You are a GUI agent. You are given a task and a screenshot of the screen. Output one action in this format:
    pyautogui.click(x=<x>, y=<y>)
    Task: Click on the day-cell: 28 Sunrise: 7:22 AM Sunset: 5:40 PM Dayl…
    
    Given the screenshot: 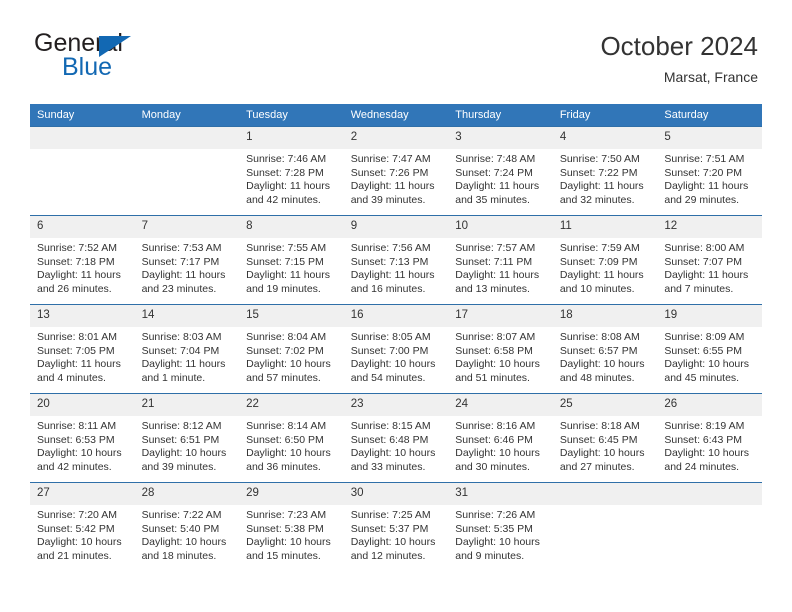 What is the action you would take?
    pyautogui.click(x=187, y=526)
    